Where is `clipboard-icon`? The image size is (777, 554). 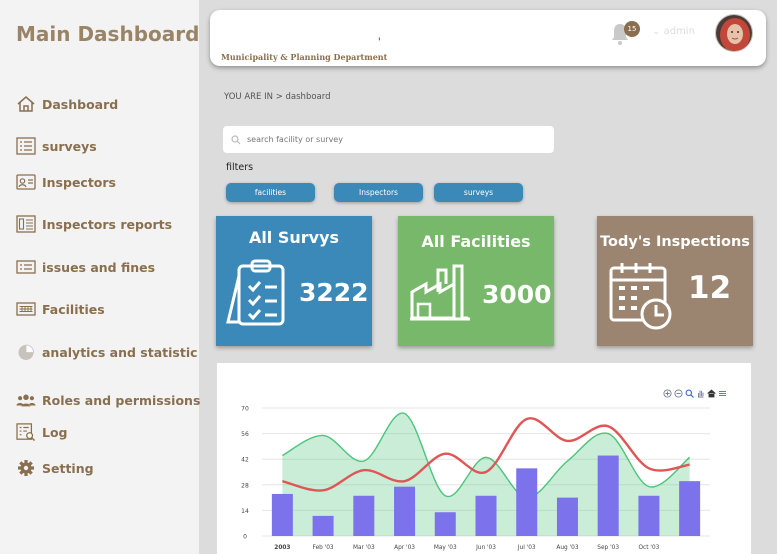 clipboard-icon is located at coordinates (255, 292).